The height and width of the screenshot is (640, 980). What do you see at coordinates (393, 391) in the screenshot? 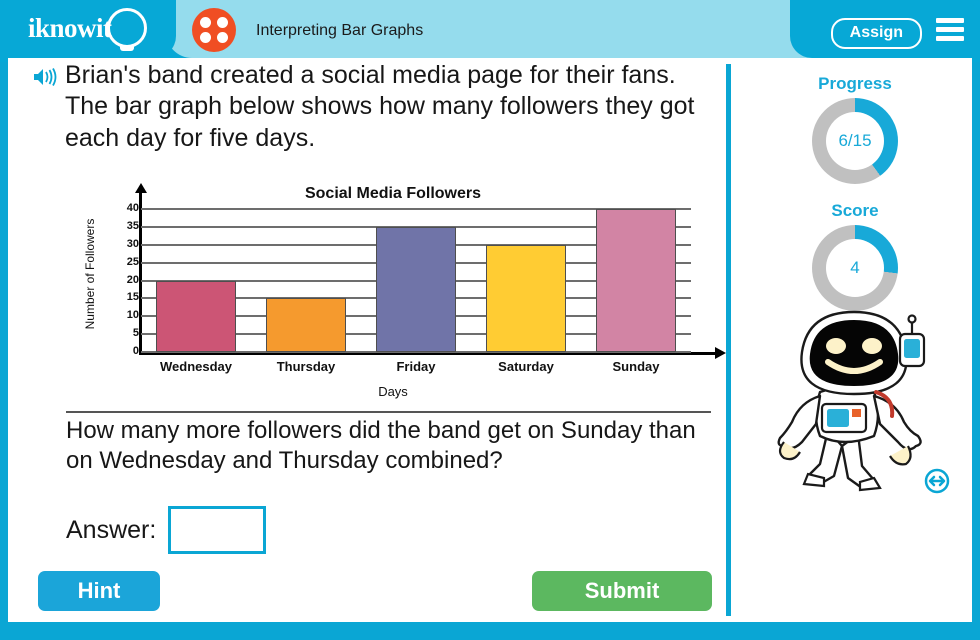
I see `chart-x-axis-label: Days` at bounding box center [393, 391].